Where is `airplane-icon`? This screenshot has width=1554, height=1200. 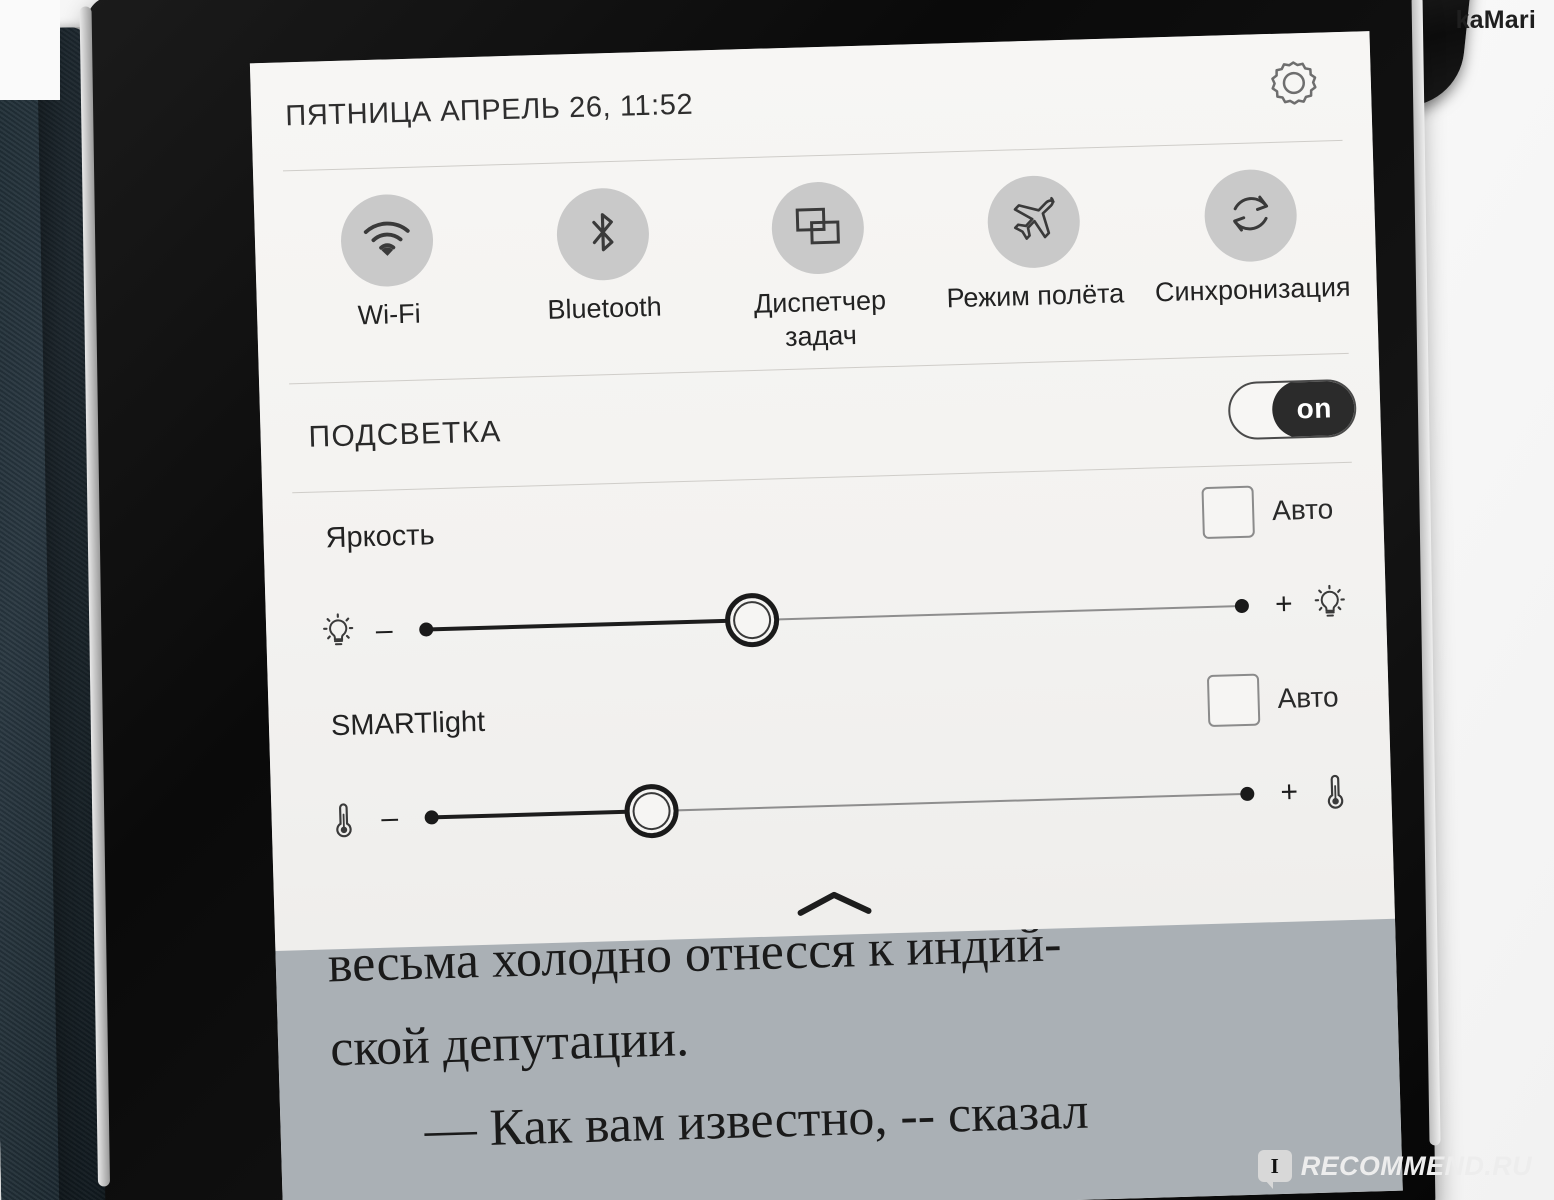 airplane-icon is located at coordinates (1033, 222).